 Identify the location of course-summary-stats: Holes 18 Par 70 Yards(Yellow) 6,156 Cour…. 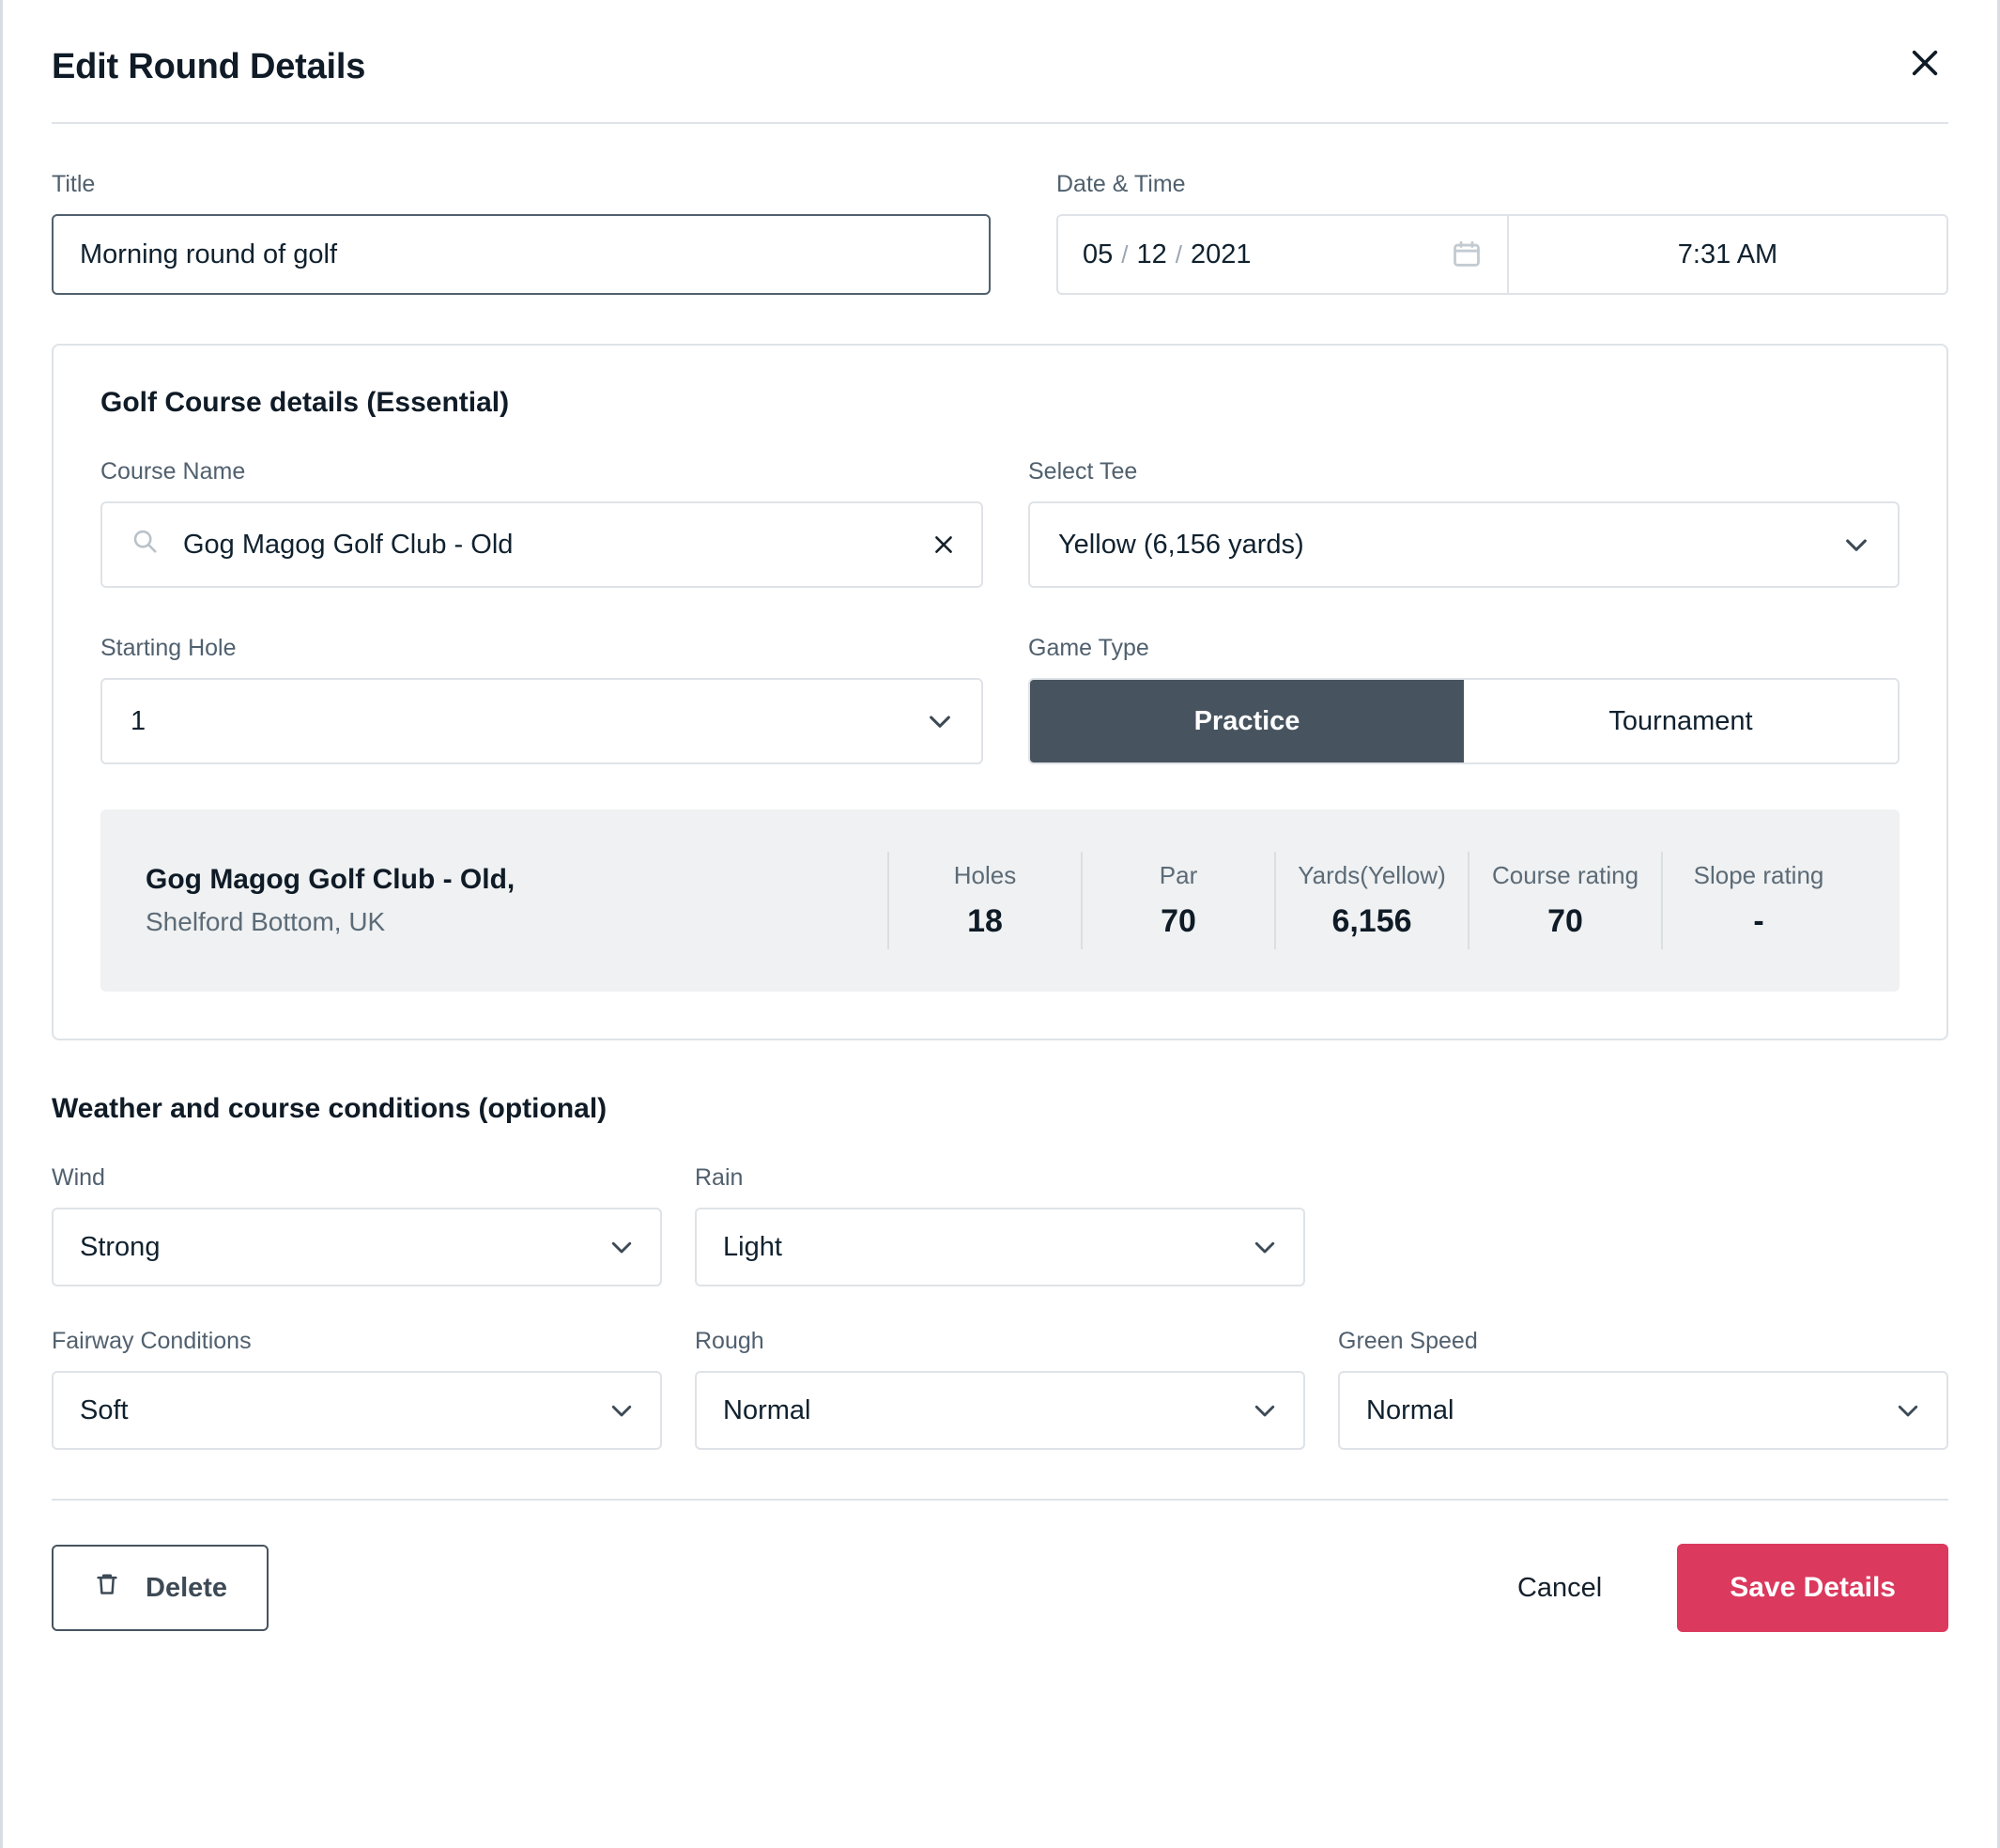
(1370, 900).